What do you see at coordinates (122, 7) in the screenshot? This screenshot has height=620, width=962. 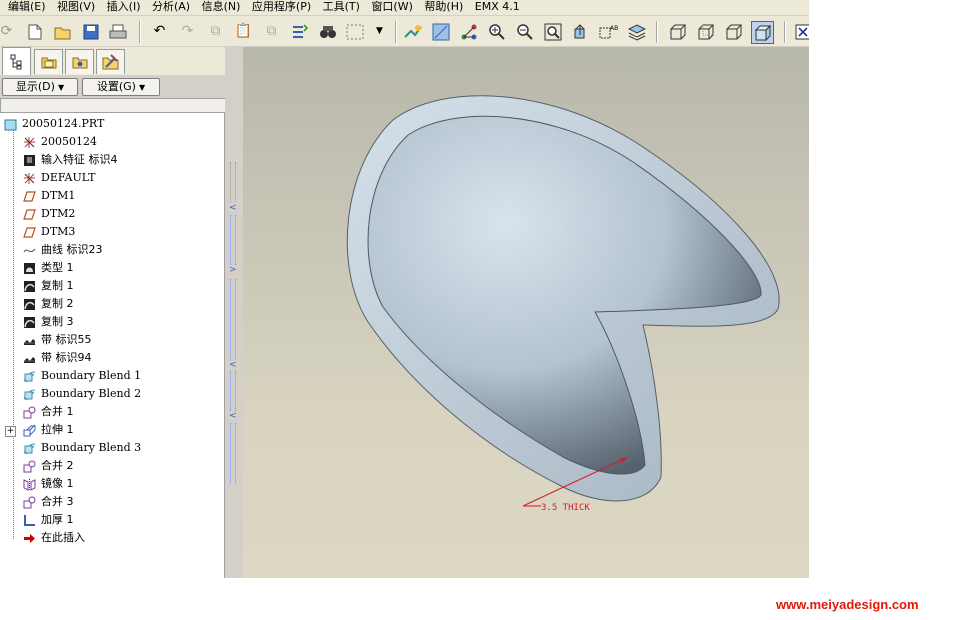 I see `menu-insert: 插入(I)` at bounding box center [122, 7].